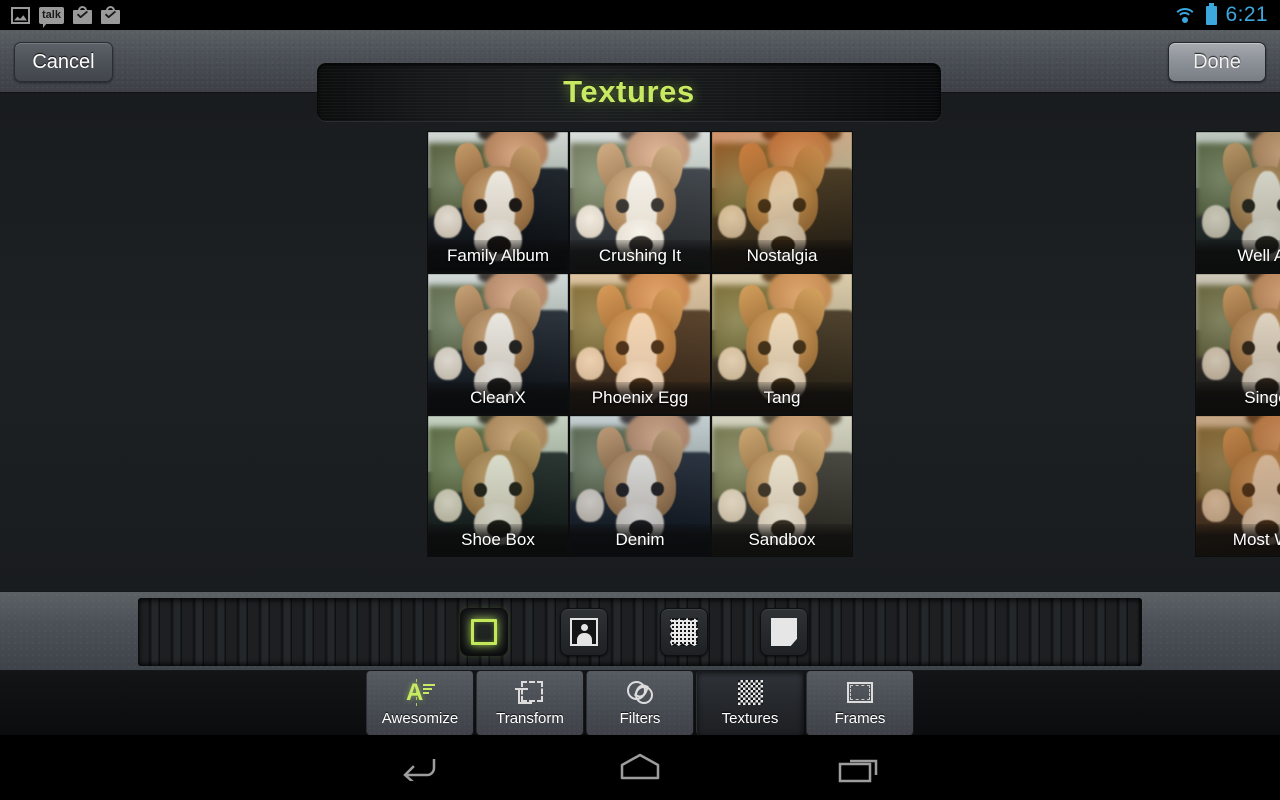 This screenshot has width=1280, height=800. Describe the element at coordinates (1246, 14) in the screenshot. I see `status-bar-clock: 6:21` at that location.